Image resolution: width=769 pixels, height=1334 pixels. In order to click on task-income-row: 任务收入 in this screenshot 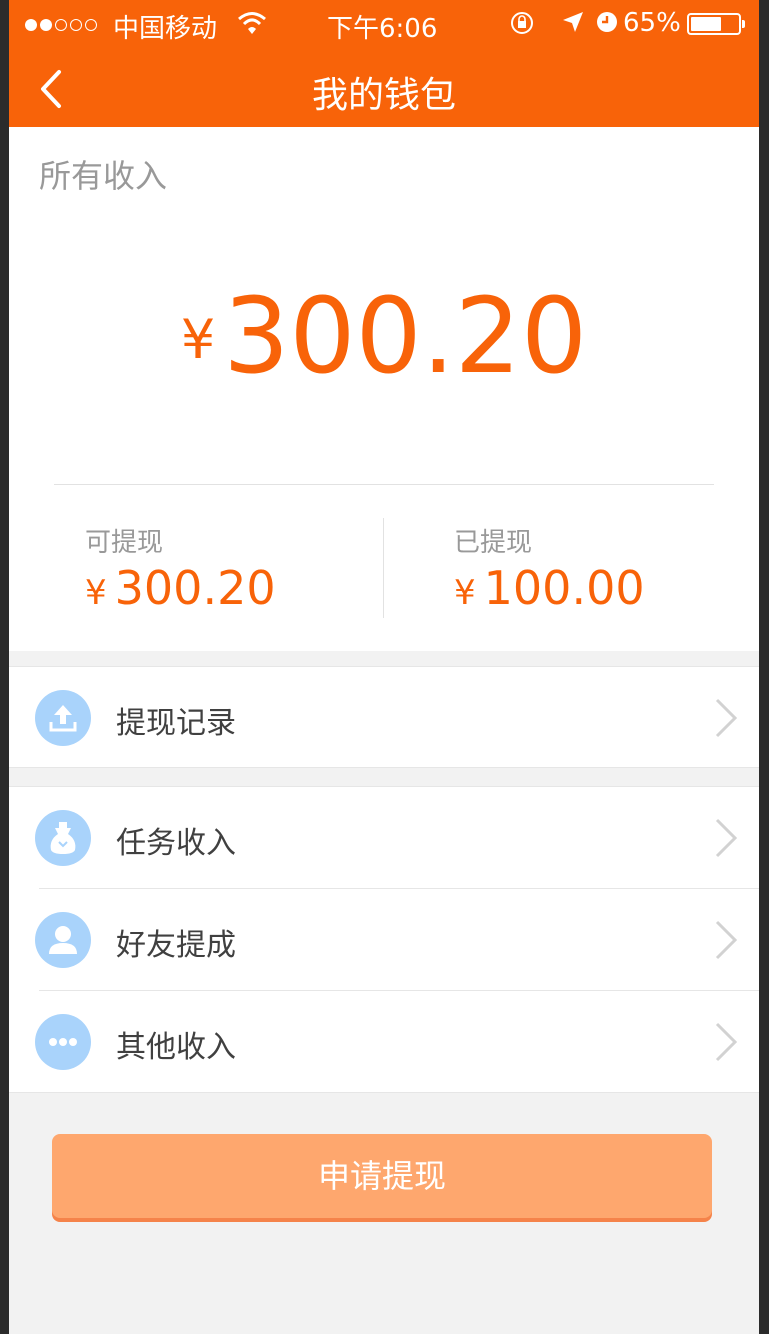, I will do `click(384, 838)`.